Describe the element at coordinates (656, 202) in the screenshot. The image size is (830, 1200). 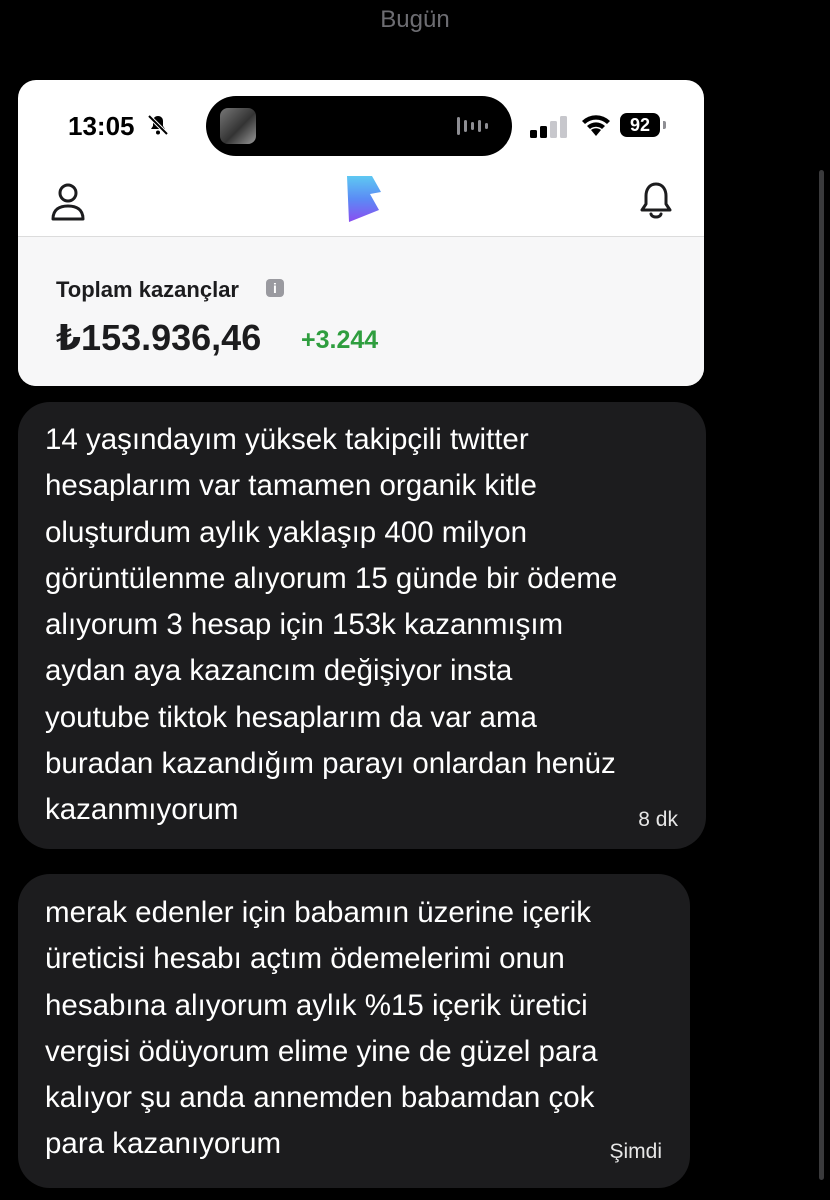
I see `bell-icon` at that location.